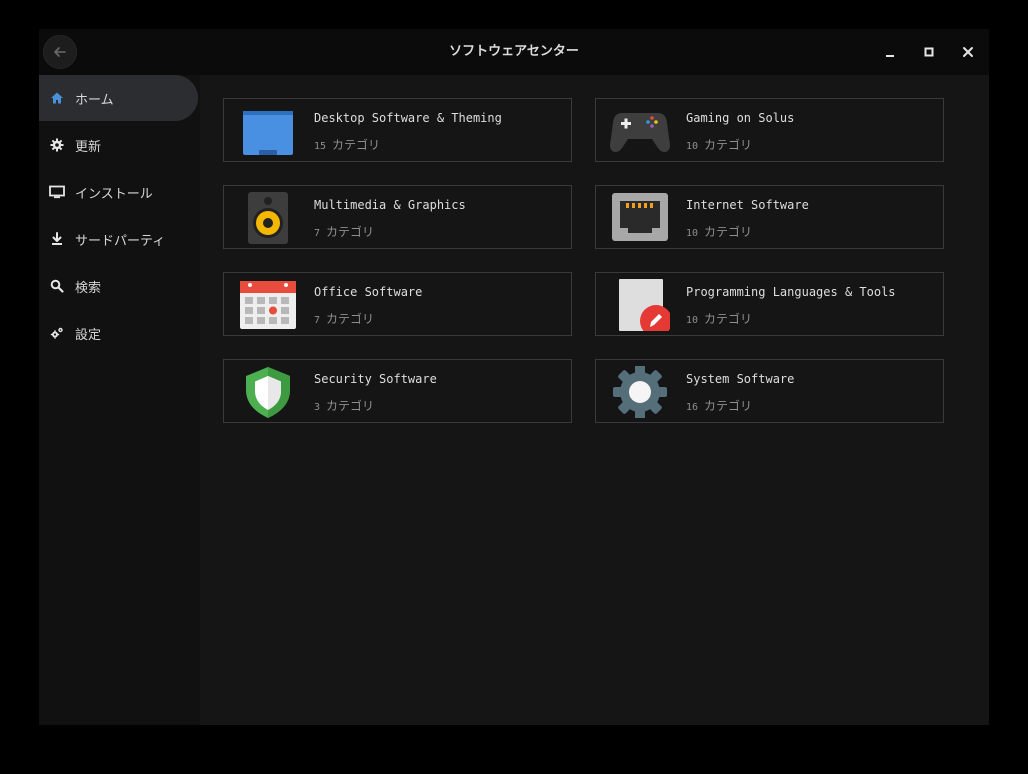 The height and width of the screenshot is (774, 1028). I want to click on sidebar-item-label: ホーム, so click(94, 100).